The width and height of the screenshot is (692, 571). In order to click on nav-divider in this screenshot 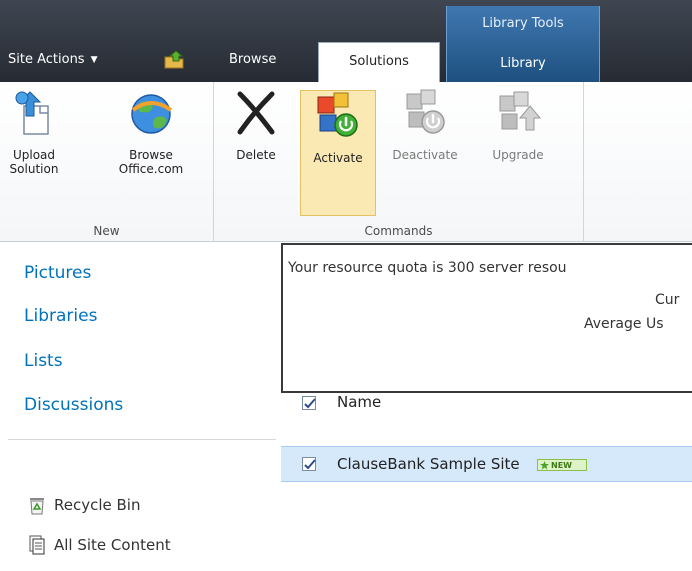, I will do `click(142, 439)`.